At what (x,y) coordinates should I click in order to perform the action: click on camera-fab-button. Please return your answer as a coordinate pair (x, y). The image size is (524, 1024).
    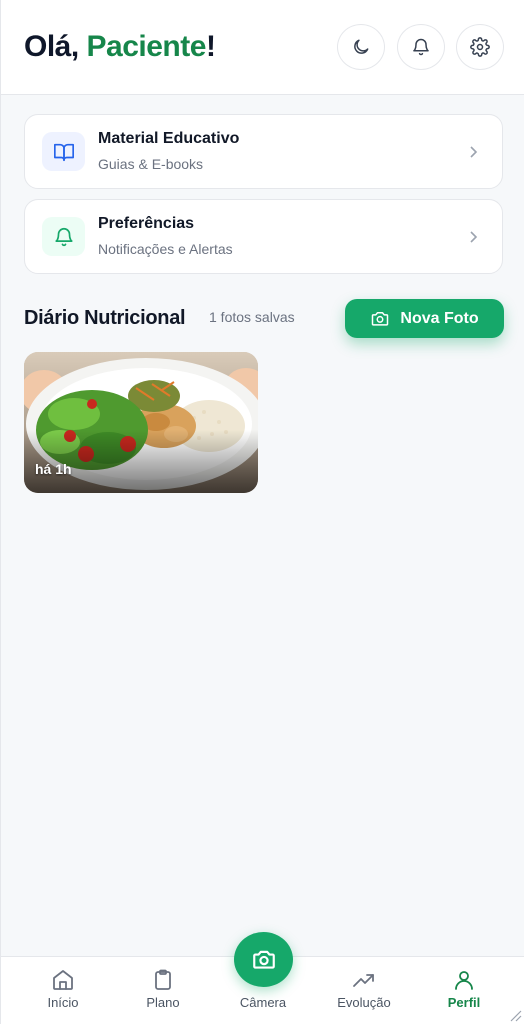
    Looking at the image, I should click on (263, 959).